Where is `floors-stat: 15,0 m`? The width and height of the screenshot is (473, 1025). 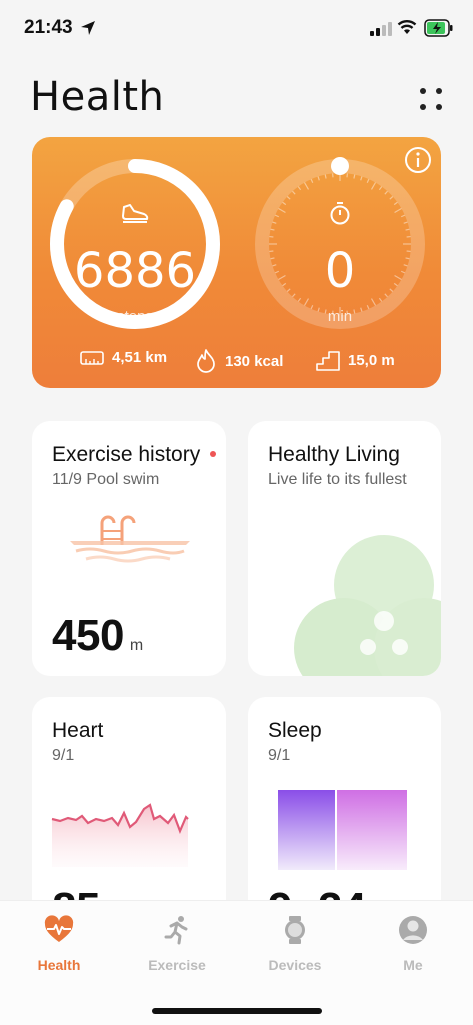 floors-stat: 15,0 m is located at coordinates (355, 360).